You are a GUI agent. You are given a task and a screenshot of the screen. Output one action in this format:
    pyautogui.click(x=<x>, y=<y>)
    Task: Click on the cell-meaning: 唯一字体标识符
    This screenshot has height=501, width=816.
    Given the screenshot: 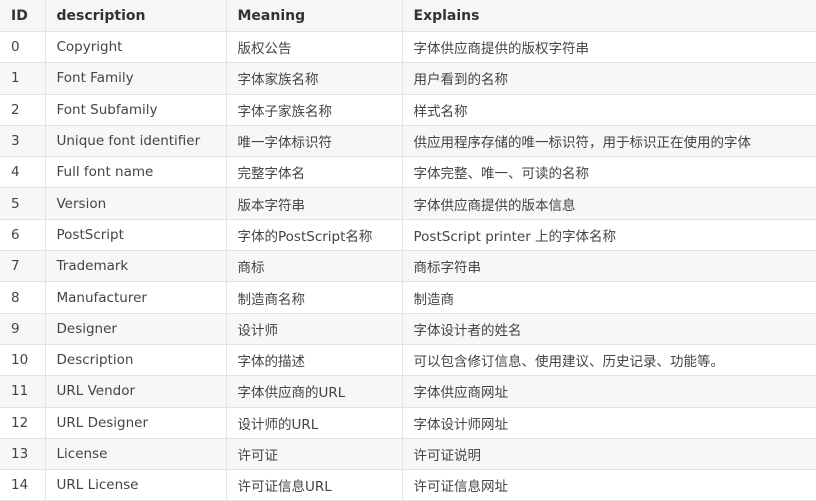 What is the action you would take?
    pyautogui.click(x=314, y=141)
    